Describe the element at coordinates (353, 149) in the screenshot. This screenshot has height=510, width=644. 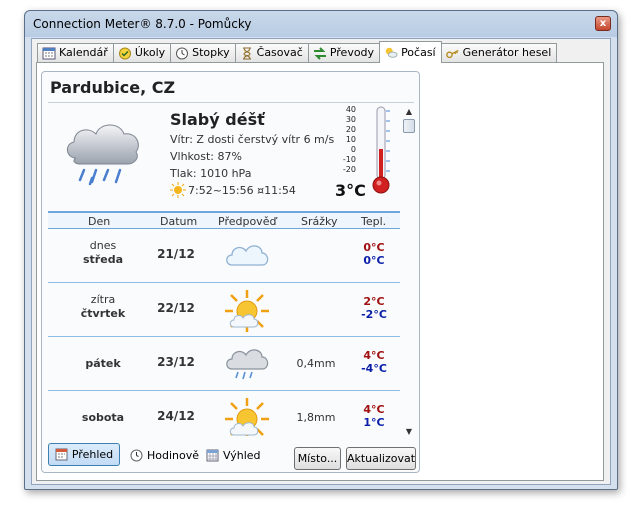
I see `scale-label: 0` at that location.